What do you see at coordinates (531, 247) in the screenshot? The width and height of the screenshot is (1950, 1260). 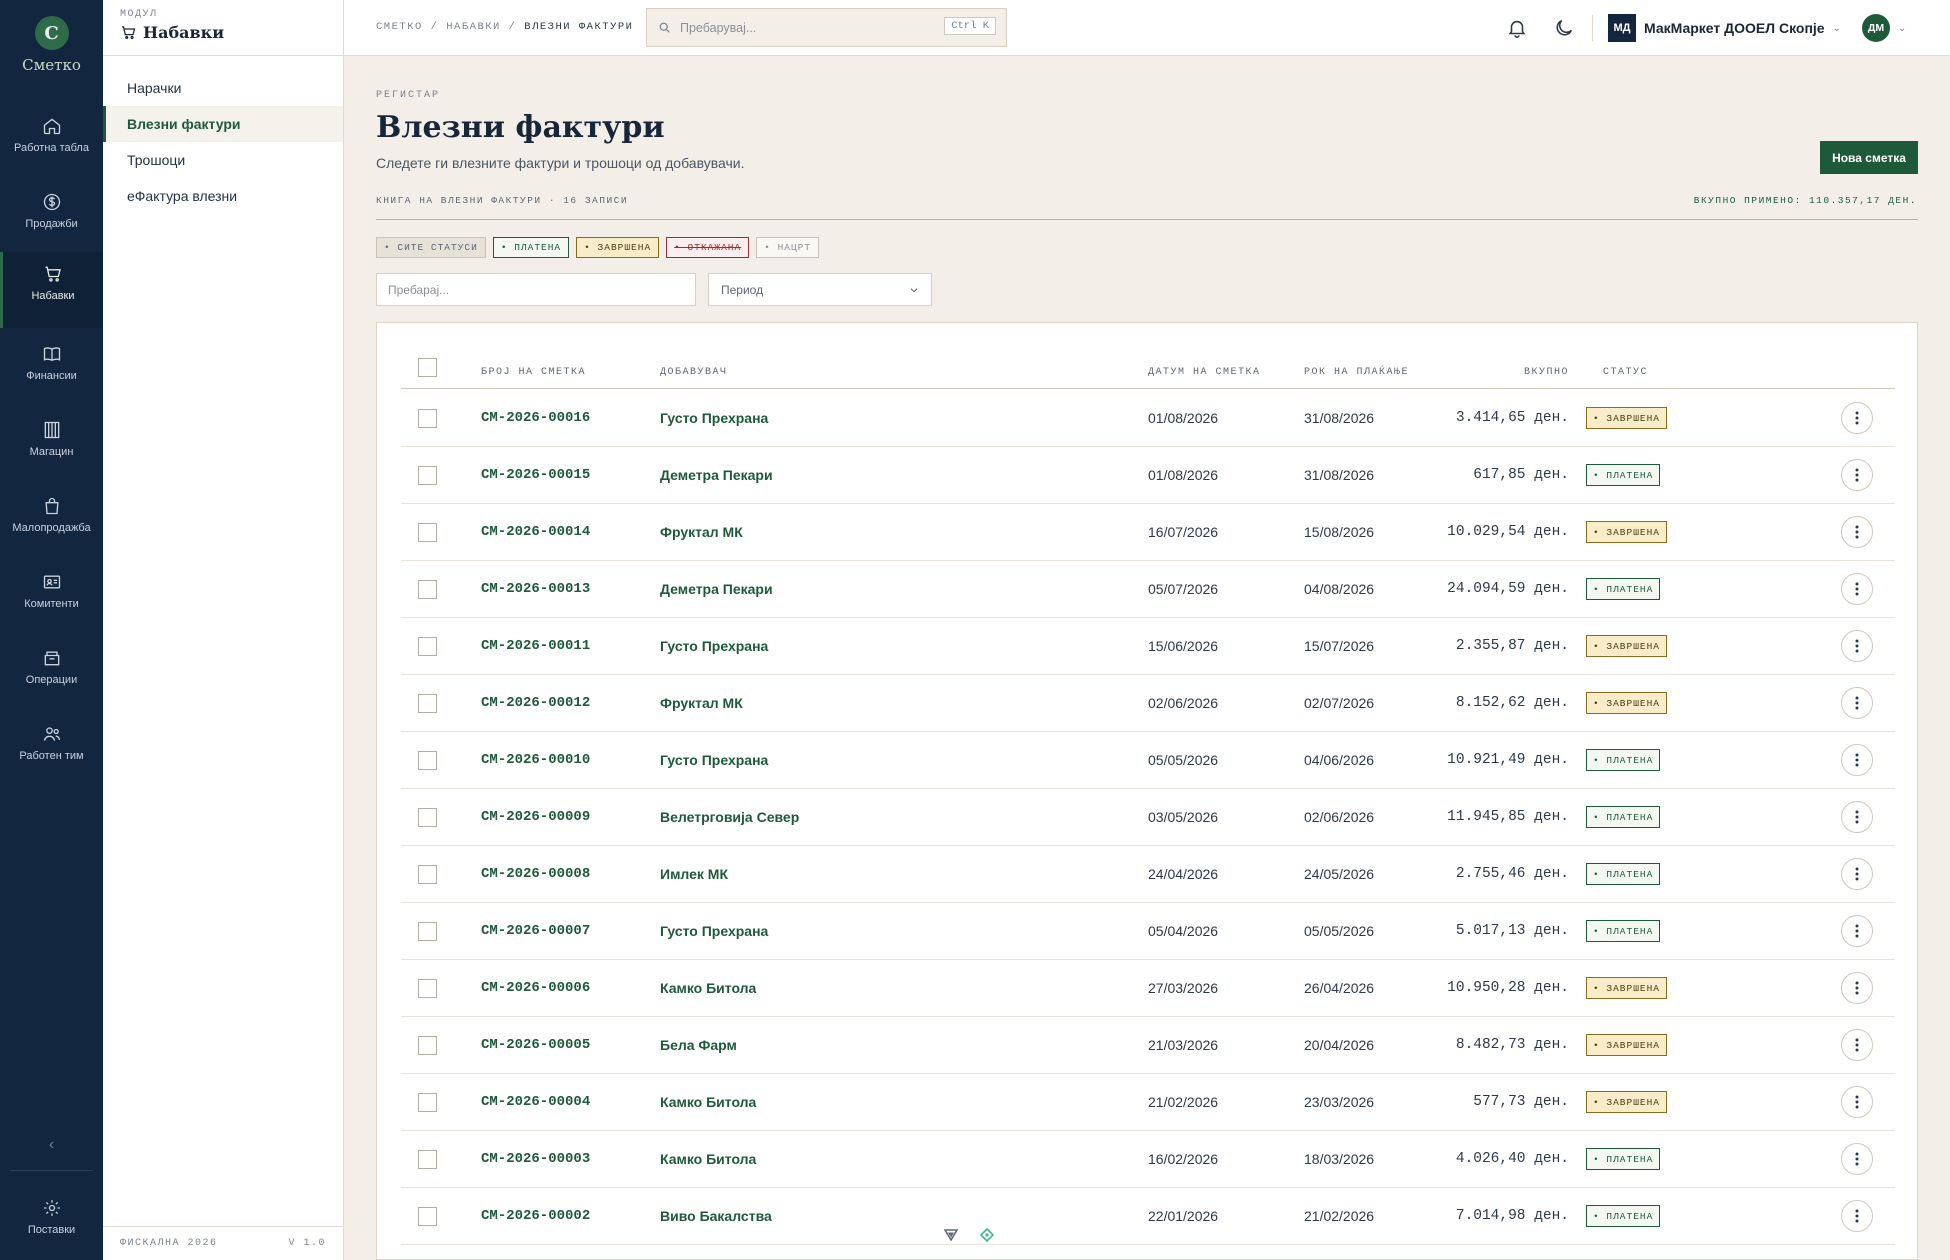 I see `filter-chip-paid: • ПЛАТЕНА` at bounding box center [531, 247].